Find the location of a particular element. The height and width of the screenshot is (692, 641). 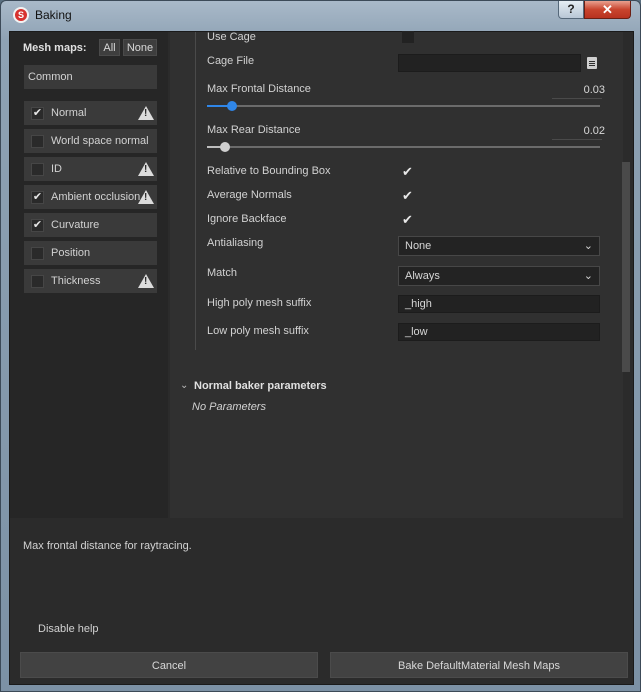

expand-chevron-icon: ⌄ is located at coordinates (184, 385).